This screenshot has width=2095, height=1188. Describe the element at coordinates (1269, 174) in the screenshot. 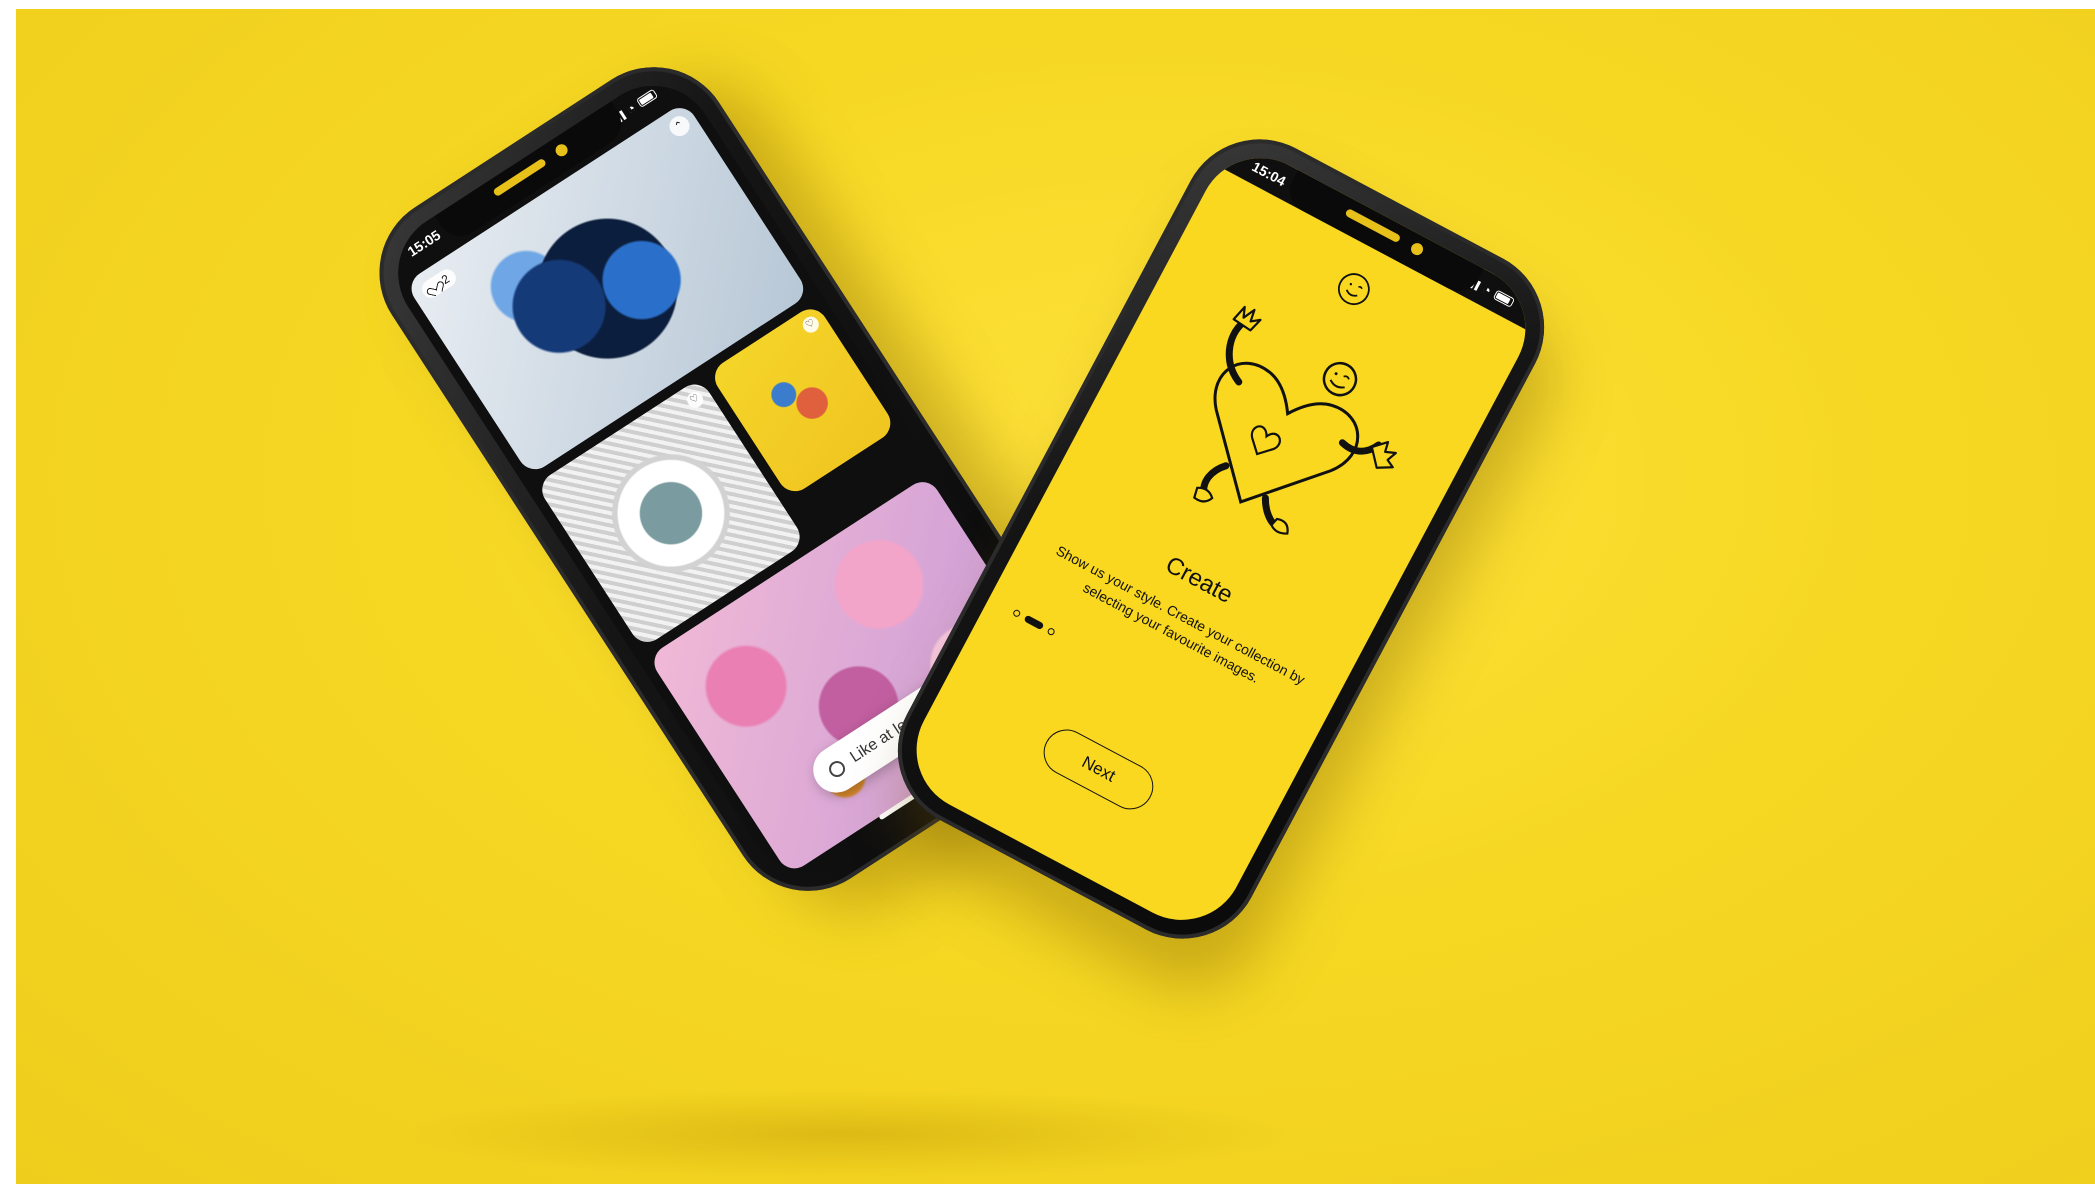

I see `status-time: 15:04` at that location.